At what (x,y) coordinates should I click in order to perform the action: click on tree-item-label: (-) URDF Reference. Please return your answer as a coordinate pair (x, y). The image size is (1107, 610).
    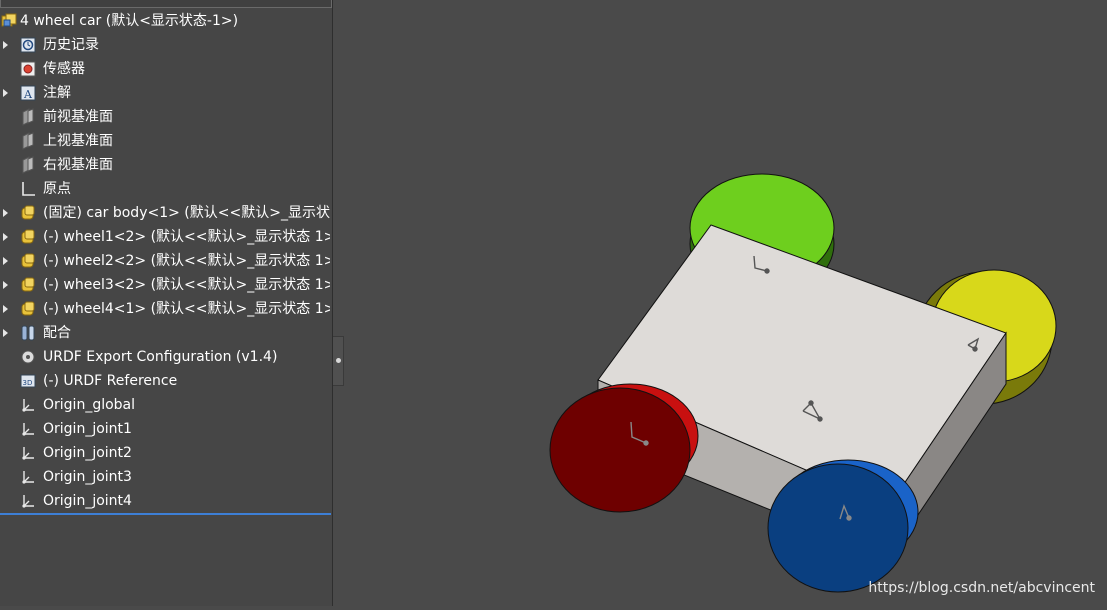
    Looking at the image, I should click on (110, 381).